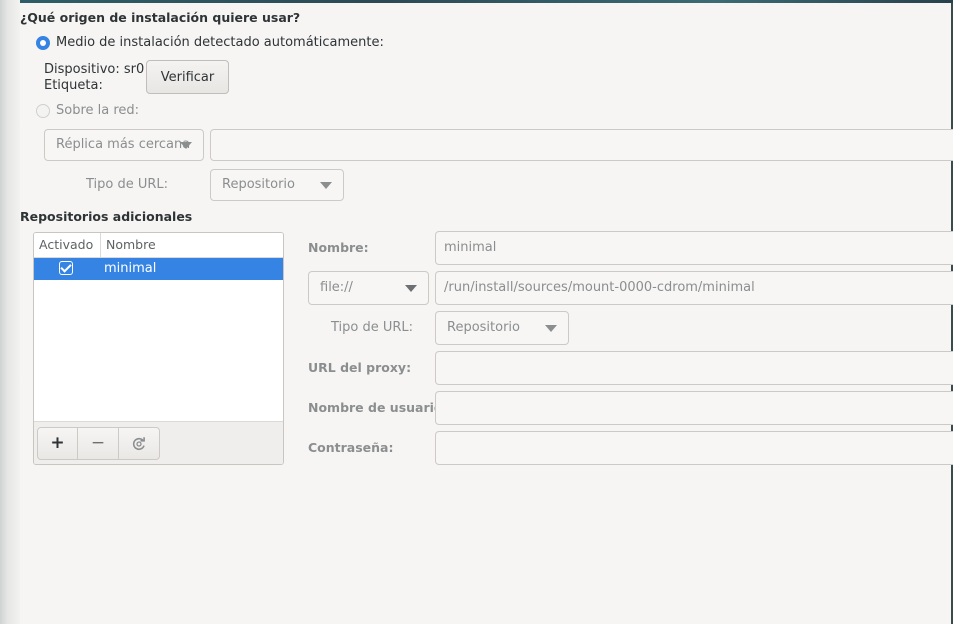 This screenshot has height=624, width=953. What do you see at coordinates (694, 248) in the screenshot?
I see `repo-name-input: minimal` at bounding box center [694, 248].